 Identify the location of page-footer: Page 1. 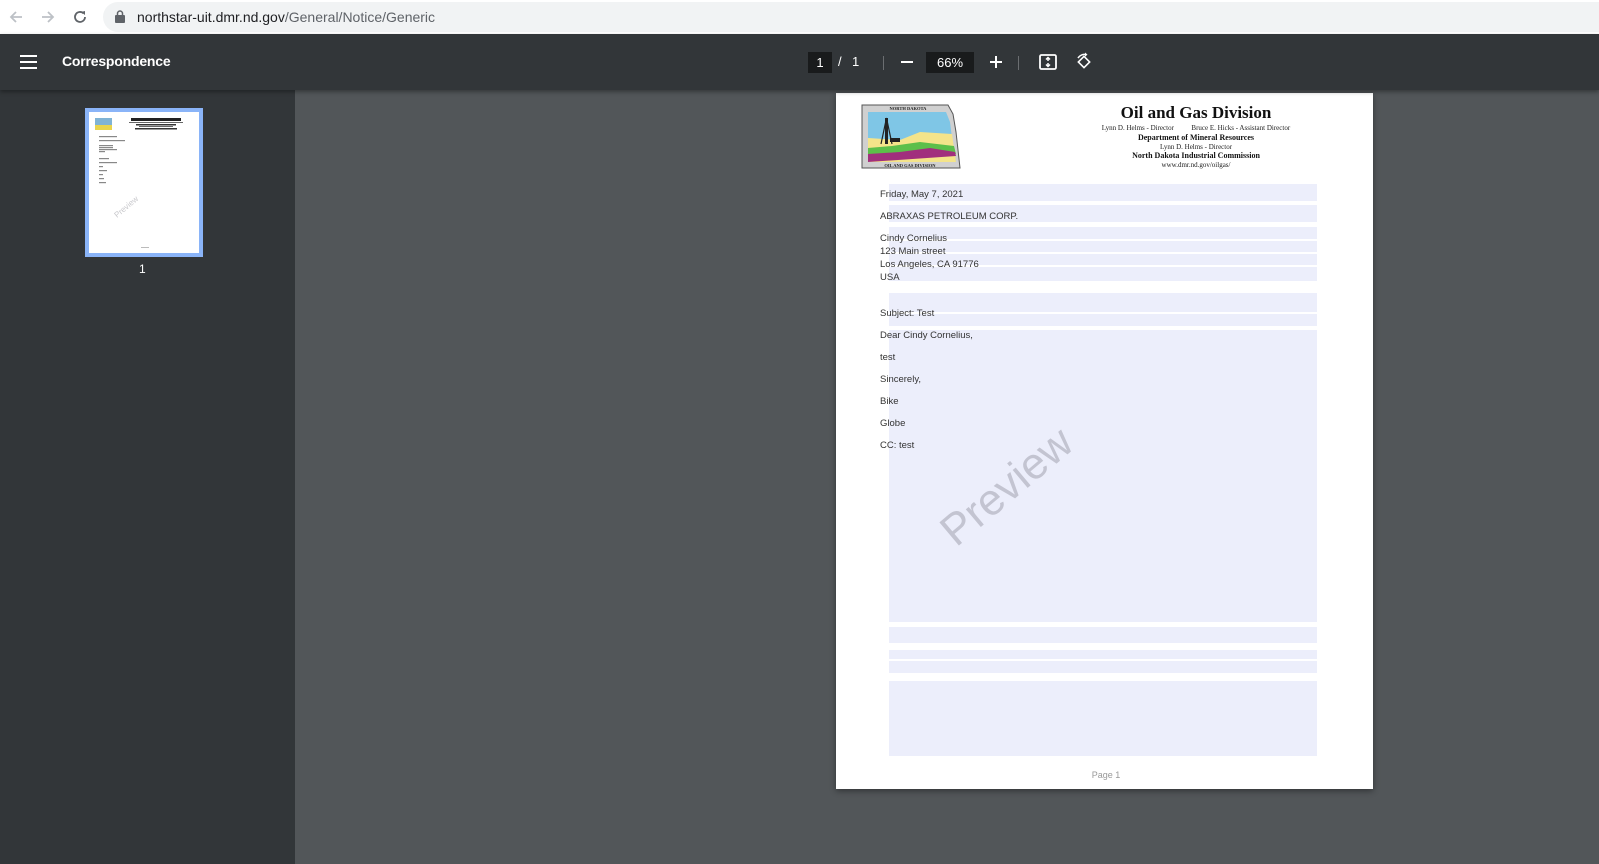
(1106, 775).